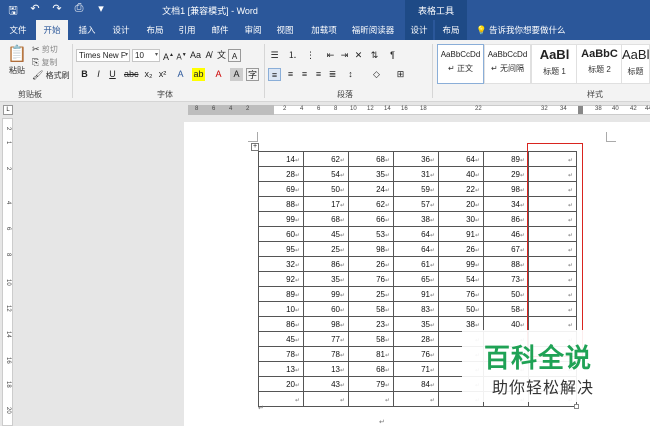 This screenshot has width=650, height=426. What do you see at coordinates (416, 264) in the screenshot?
I see `table-cell: 61↵` at bounding box center [416, 264].